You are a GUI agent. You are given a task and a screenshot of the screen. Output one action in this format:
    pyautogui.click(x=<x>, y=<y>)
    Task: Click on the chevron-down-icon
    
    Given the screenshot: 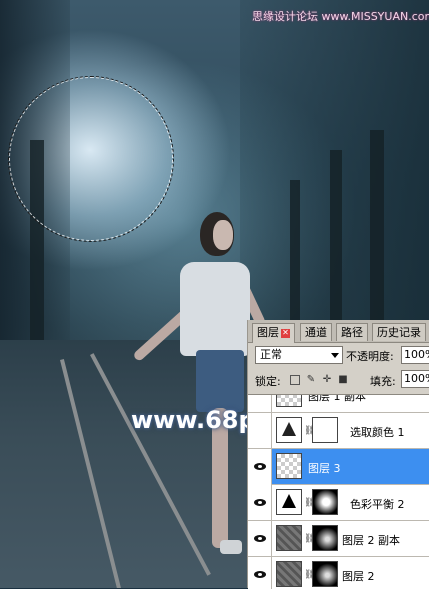 What is the action you would take?
    pyautogui.click(x=335, y=355)
    